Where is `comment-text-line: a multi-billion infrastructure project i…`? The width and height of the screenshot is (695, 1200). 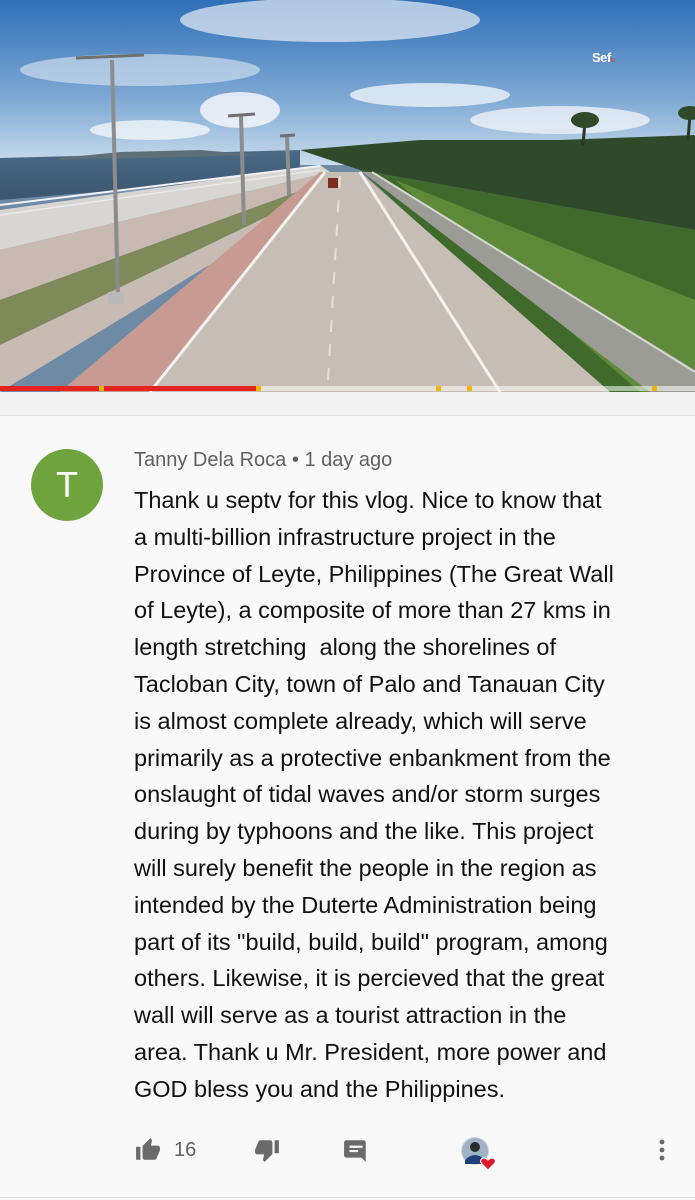
comment-text-line: a multi-billion infrastructure project i… is located at coordinates (345, 536).